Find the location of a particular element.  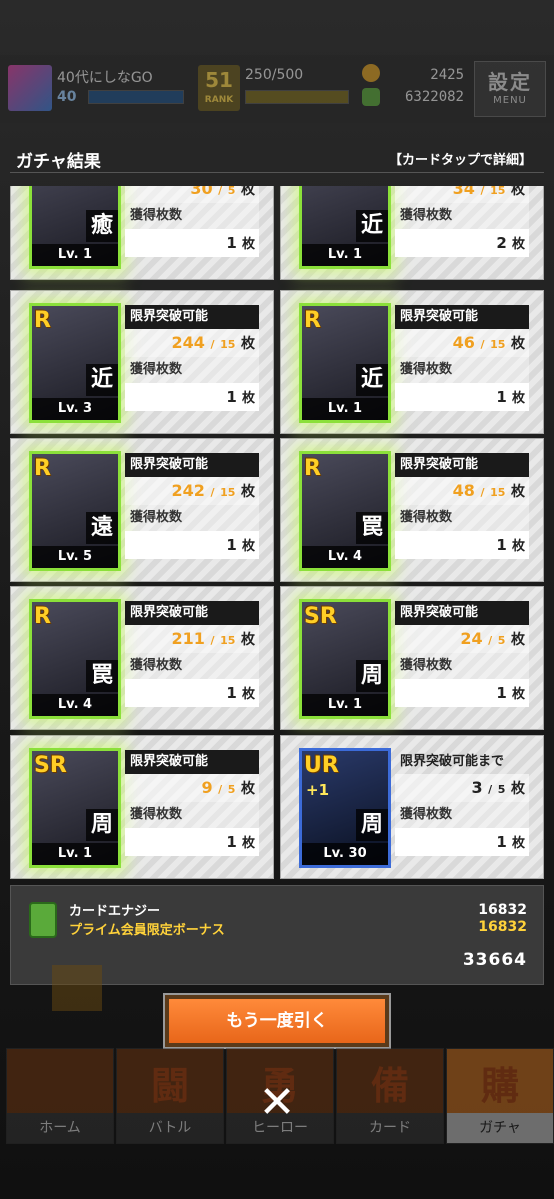

owned-progress: 242 / 15 枚 is located at coordinates (192, 491).